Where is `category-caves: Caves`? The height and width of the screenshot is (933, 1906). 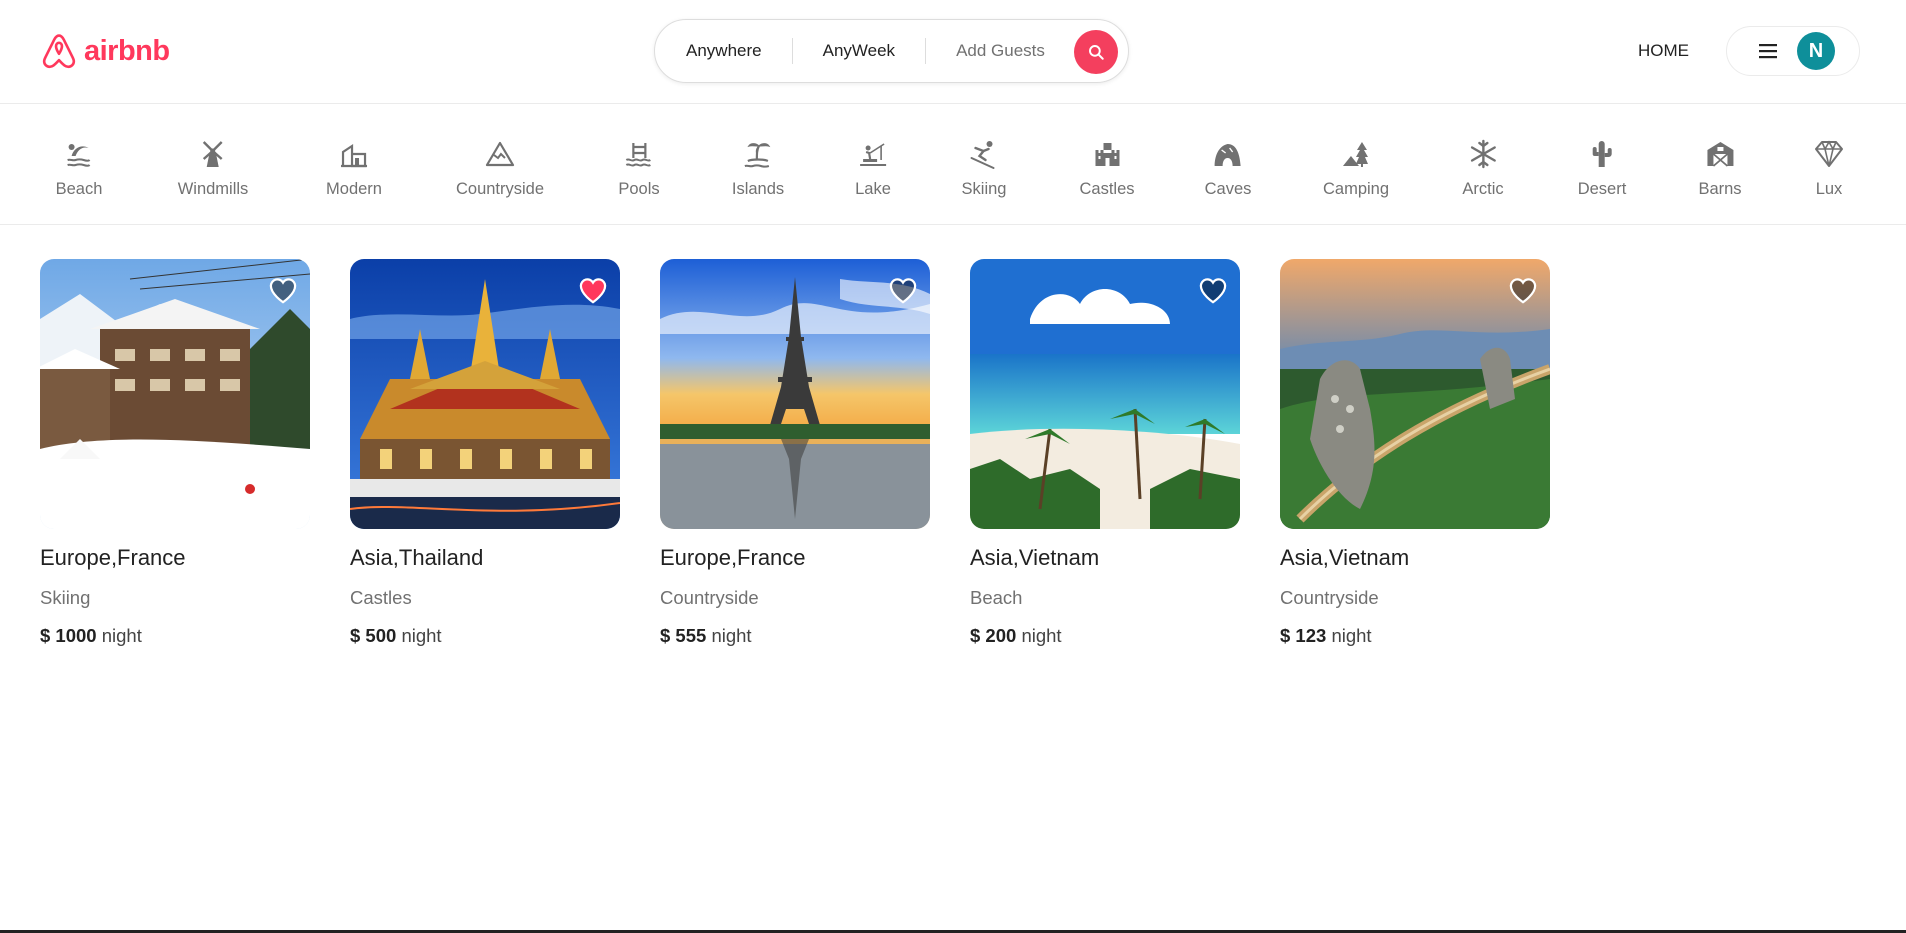 category-caves: Caves is located at coordinates (1228, 168).